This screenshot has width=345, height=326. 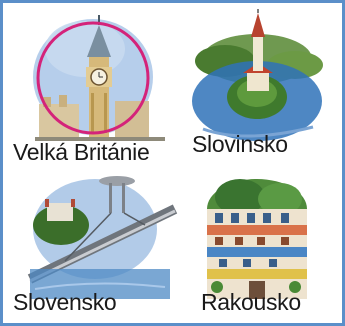 I want to click on country-label: Slovinsko, so click(x=240, y=144).